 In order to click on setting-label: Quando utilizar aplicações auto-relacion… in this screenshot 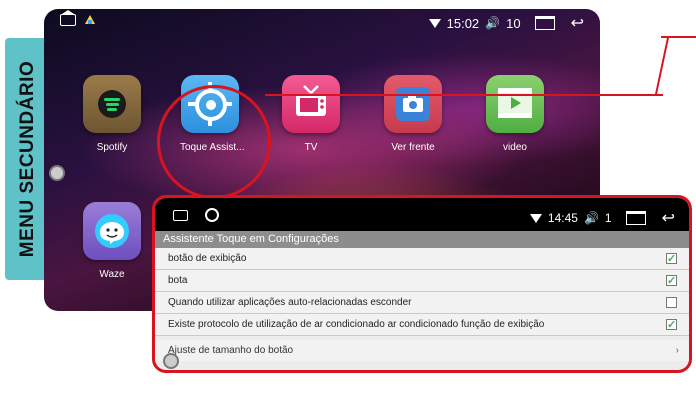, I will do `click(290, 302)`.